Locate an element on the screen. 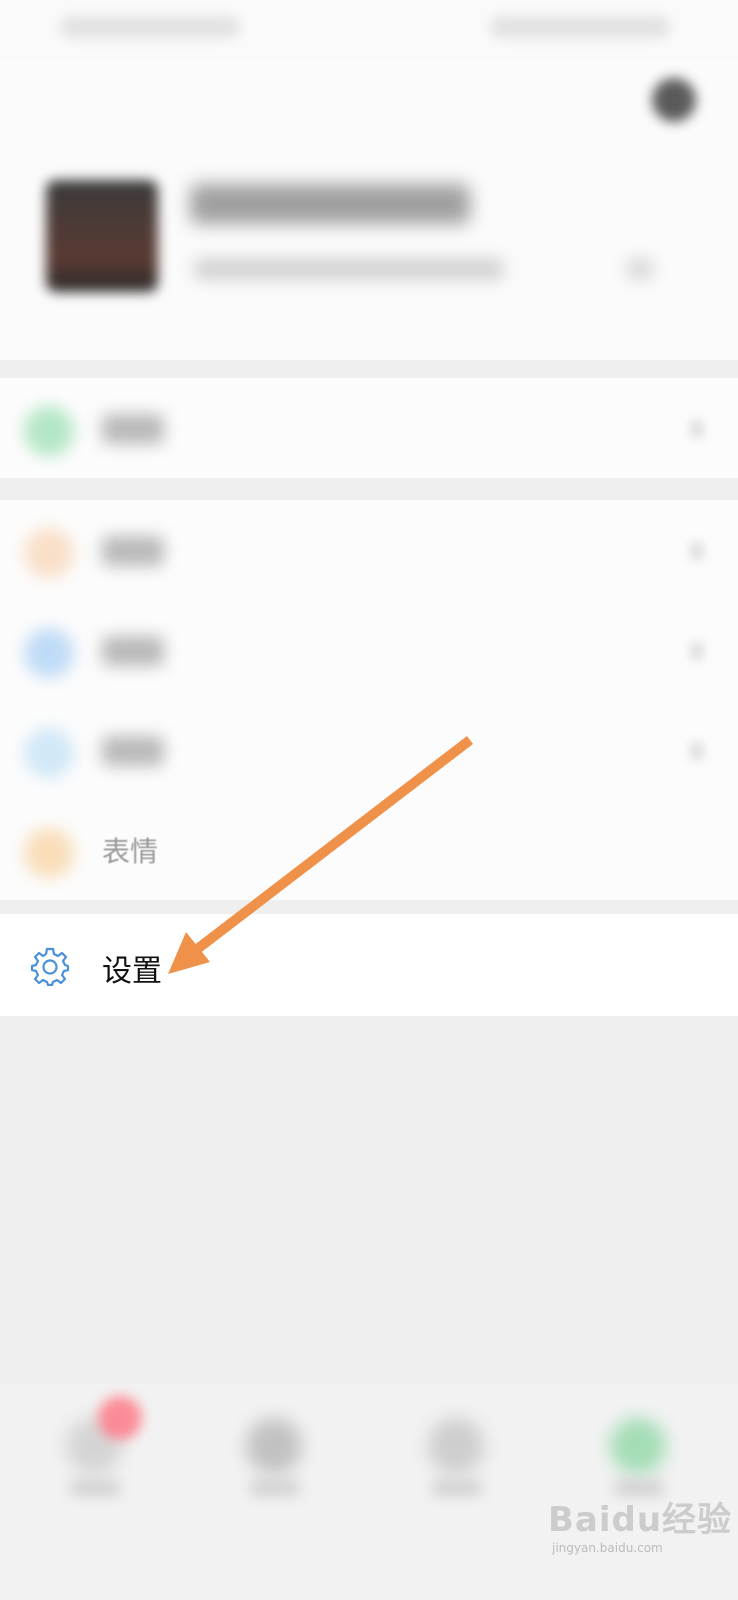 The width and height of the screenshot is (738, 1600). avatar is located at coordinates (102, 236).